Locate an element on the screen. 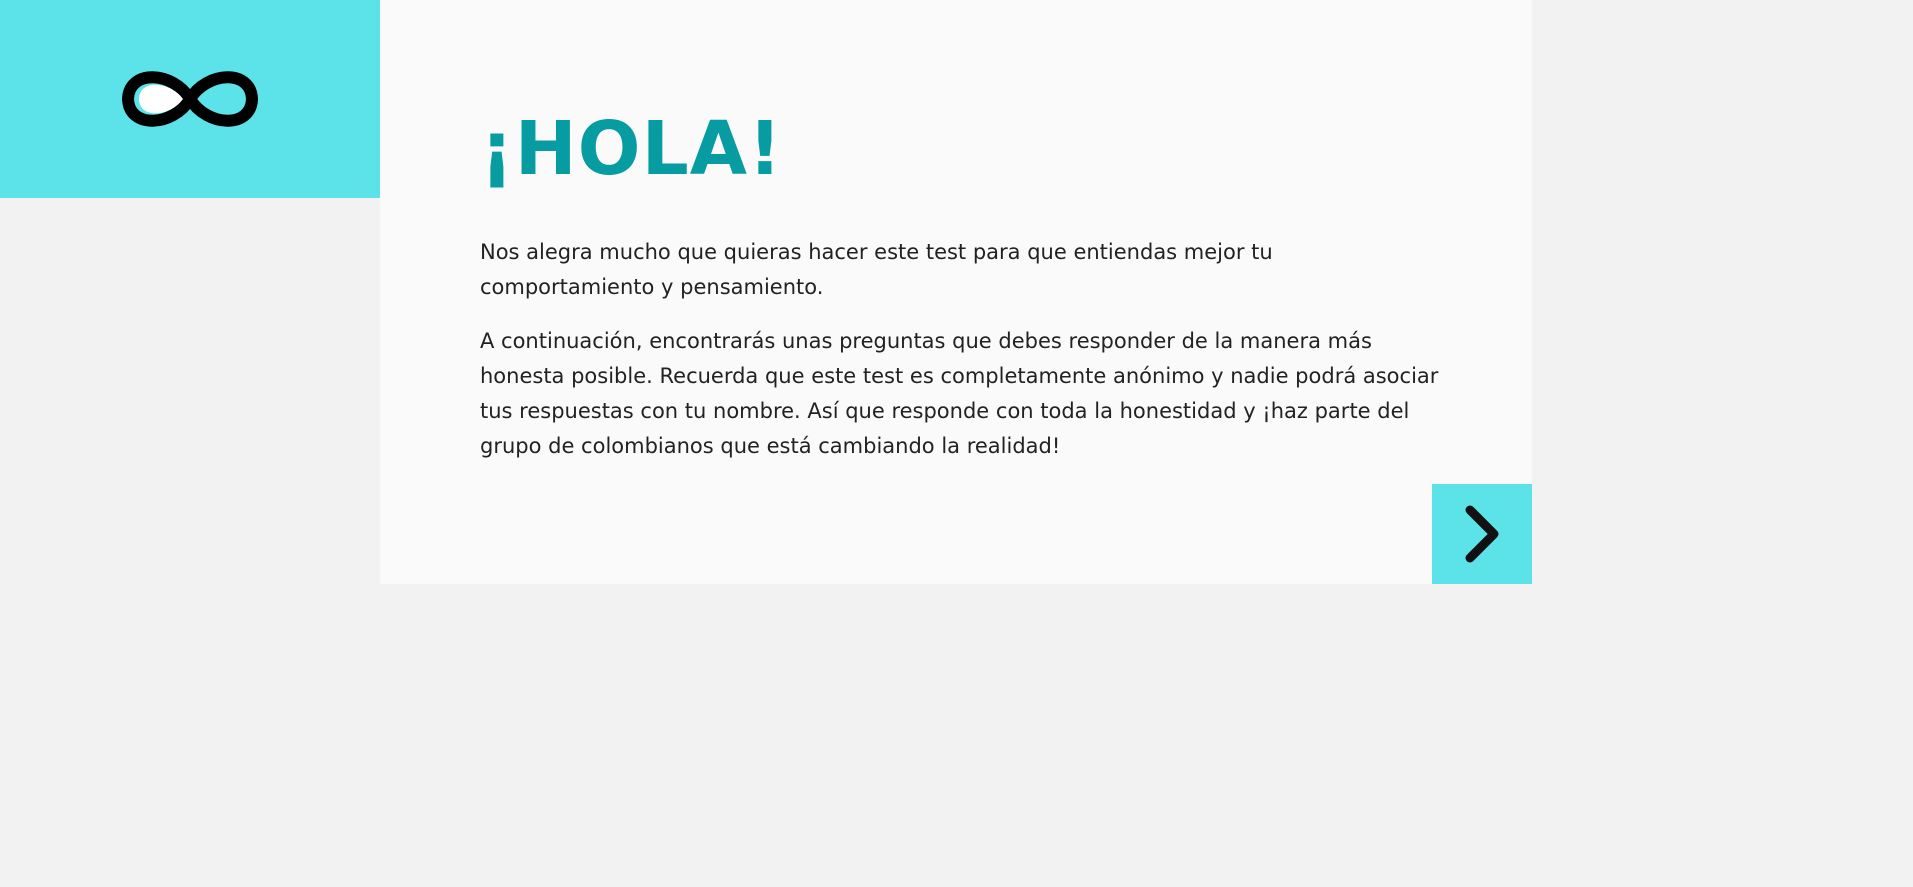 This screenshot has height=887, width=1913. page-title: ¡HOLA! is located at coordinates (631, 149).